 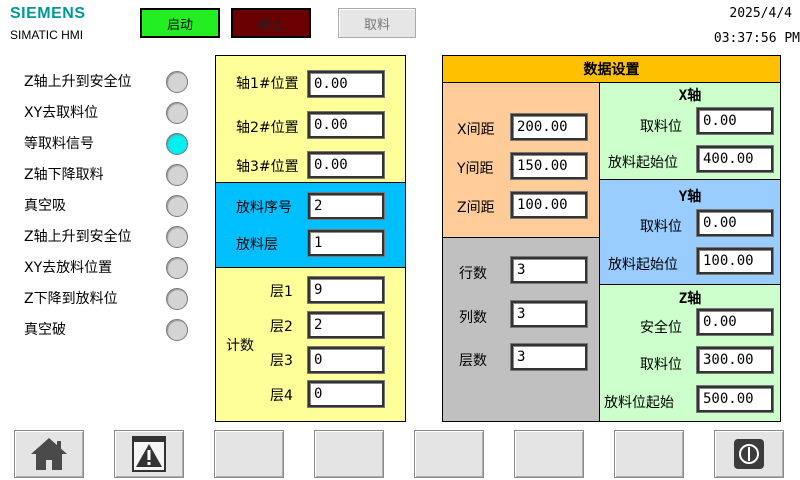 I want to click on layer1-count-label: 层1, so click(x=281, y=292).